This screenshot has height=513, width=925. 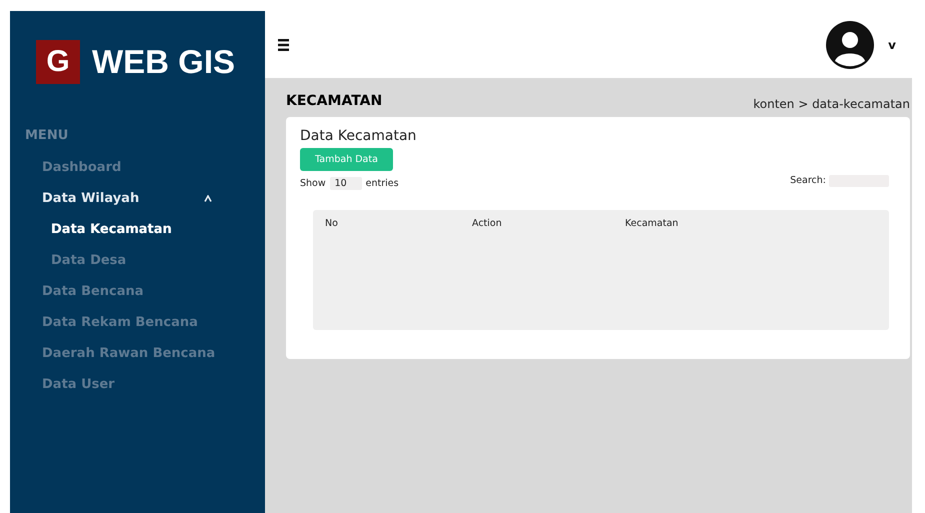 What do you see at coordinates (382, 183) in the screenshot?
I see `entries-label: entries` at bounding box center [382, 183].